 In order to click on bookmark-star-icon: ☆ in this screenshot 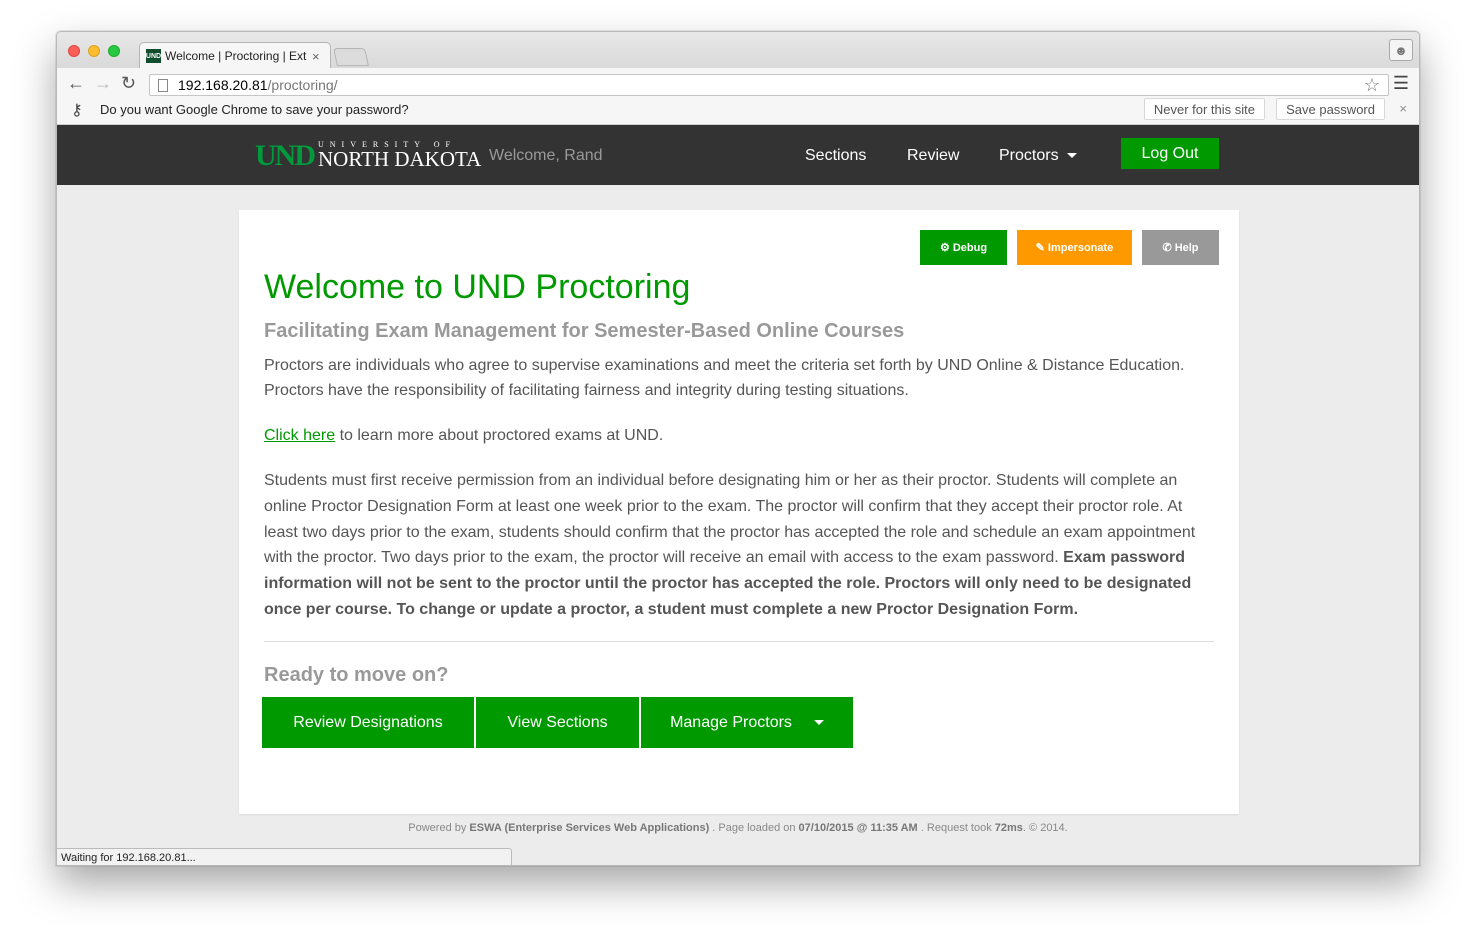, I will do `click(1372, 85)`.